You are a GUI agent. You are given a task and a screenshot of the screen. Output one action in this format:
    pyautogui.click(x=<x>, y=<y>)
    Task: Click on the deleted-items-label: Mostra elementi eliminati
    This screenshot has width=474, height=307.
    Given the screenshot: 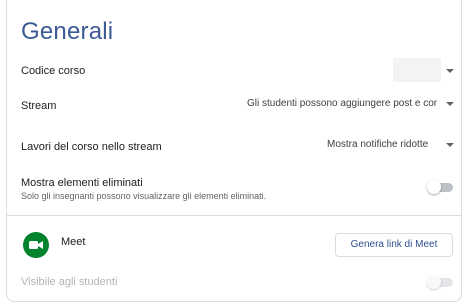 What is the action you would take?
    pyautogui.click(x=82, y=183)
    